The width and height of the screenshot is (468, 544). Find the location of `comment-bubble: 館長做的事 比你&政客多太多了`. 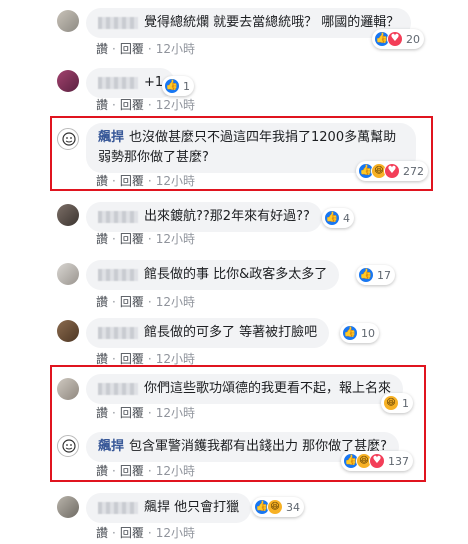

comment-bubble: 館長做的事 比你&政客多太多了 is located at coordinates (213, 275).